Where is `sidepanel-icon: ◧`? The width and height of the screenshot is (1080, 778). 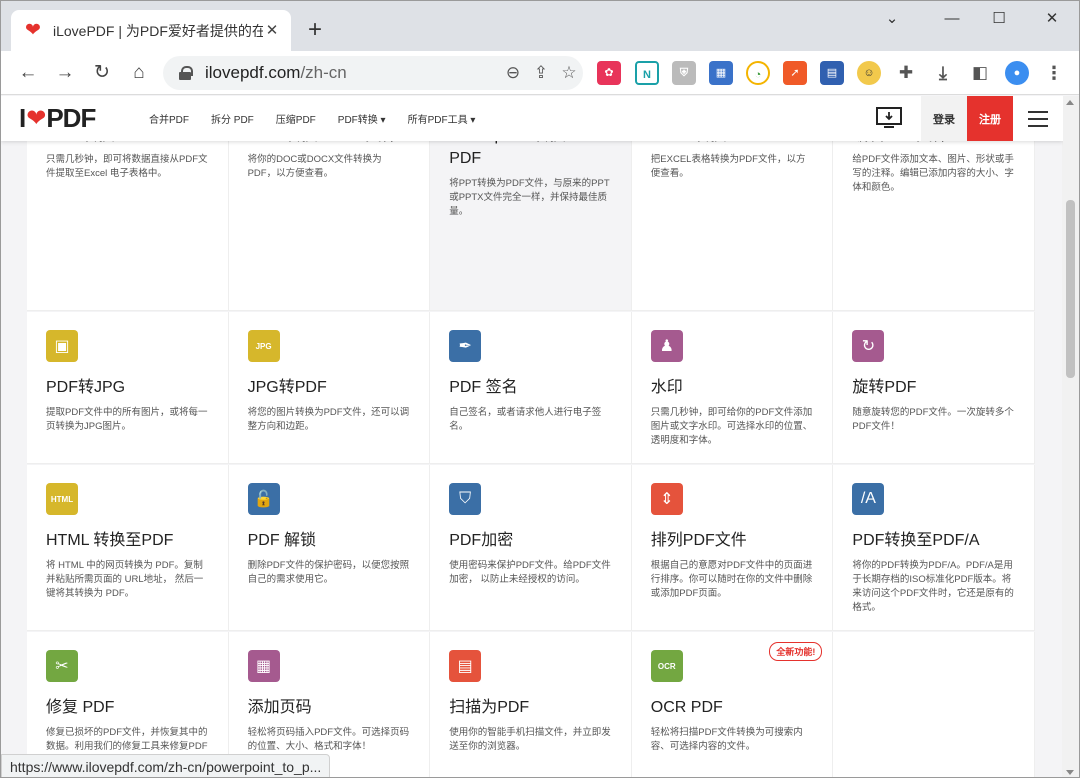 sidepanel-icon: ◧ is located at coordinates (980, 73).